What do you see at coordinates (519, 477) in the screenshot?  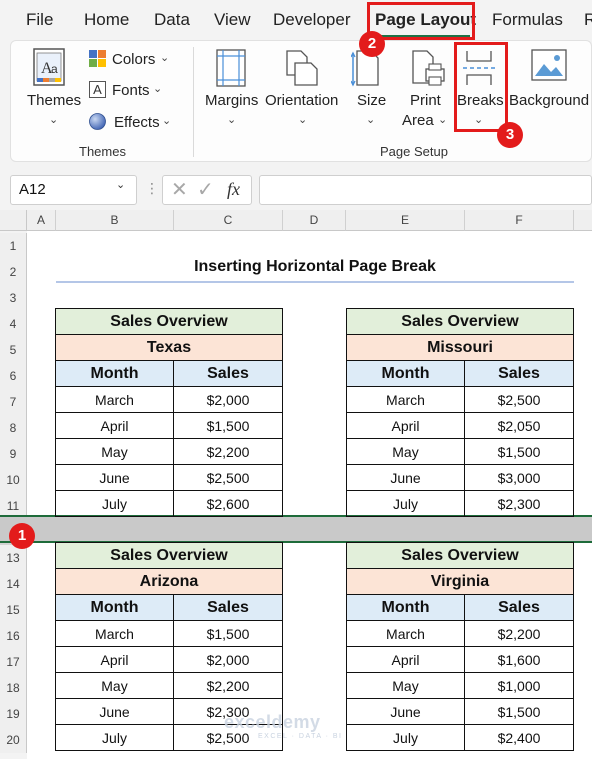 I see `cell-sales: $3,000` at bounding box center [519, 477].